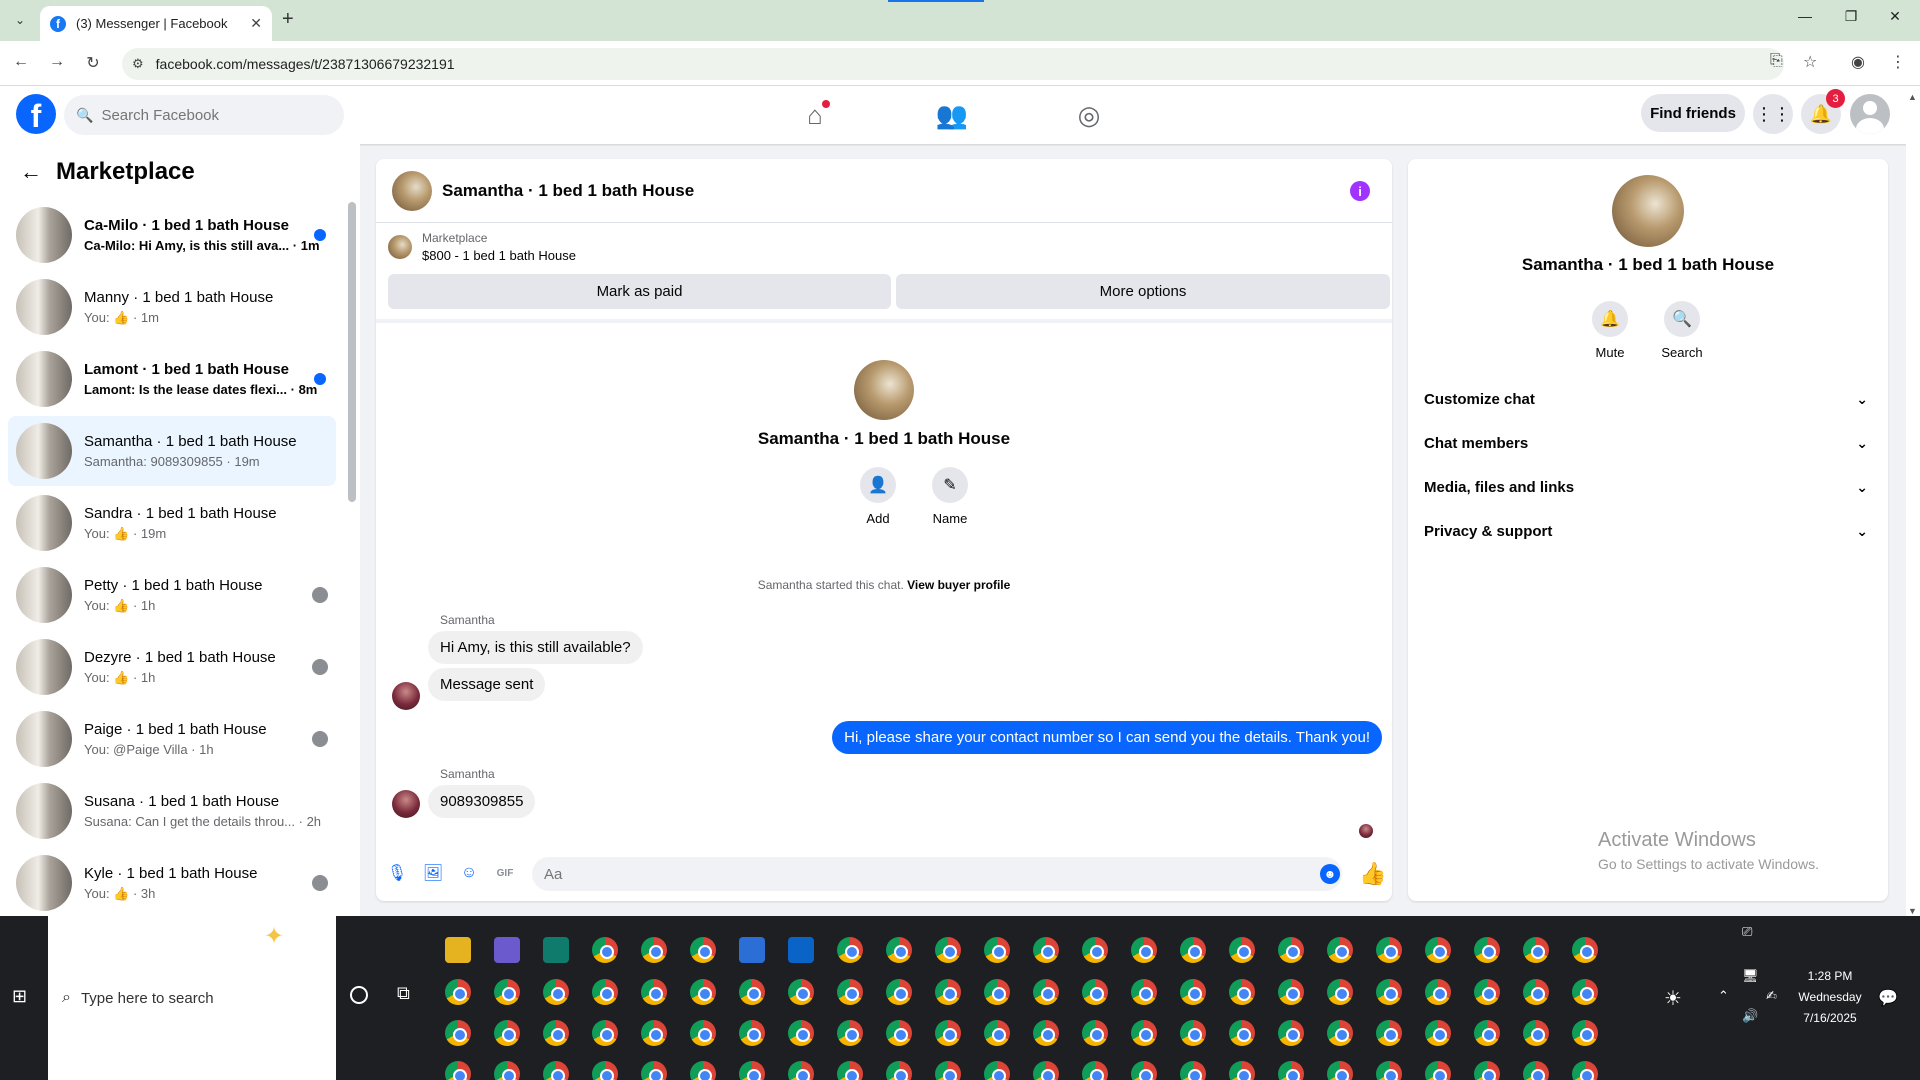 This screenshot has width=1920, height=1080. I want to click on restore-icon: ❐, so click(1851, 16).